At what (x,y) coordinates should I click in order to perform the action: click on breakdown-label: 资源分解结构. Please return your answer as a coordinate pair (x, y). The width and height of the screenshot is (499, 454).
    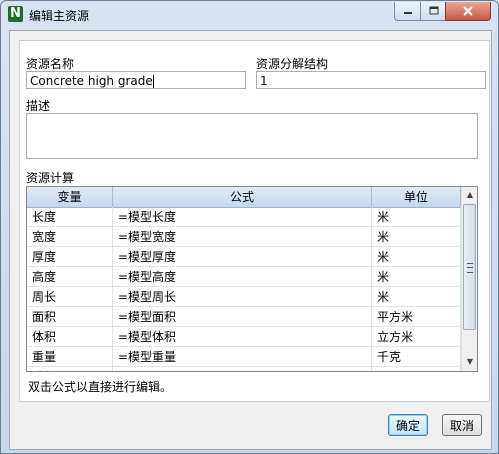
    Looking at the image, I should click on (292, 64).